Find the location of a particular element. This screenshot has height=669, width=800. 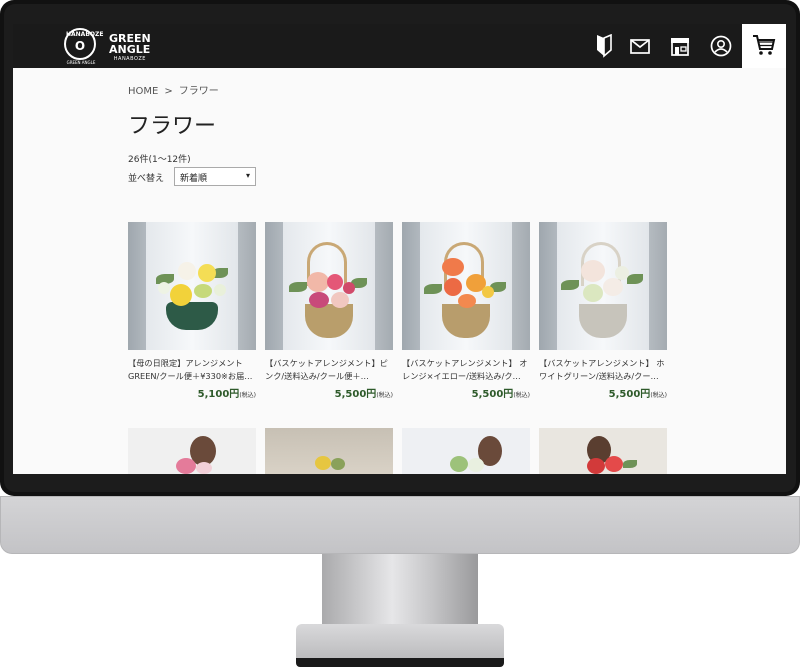

brand-line2: ANGLE is located at coordinates (130, 49).